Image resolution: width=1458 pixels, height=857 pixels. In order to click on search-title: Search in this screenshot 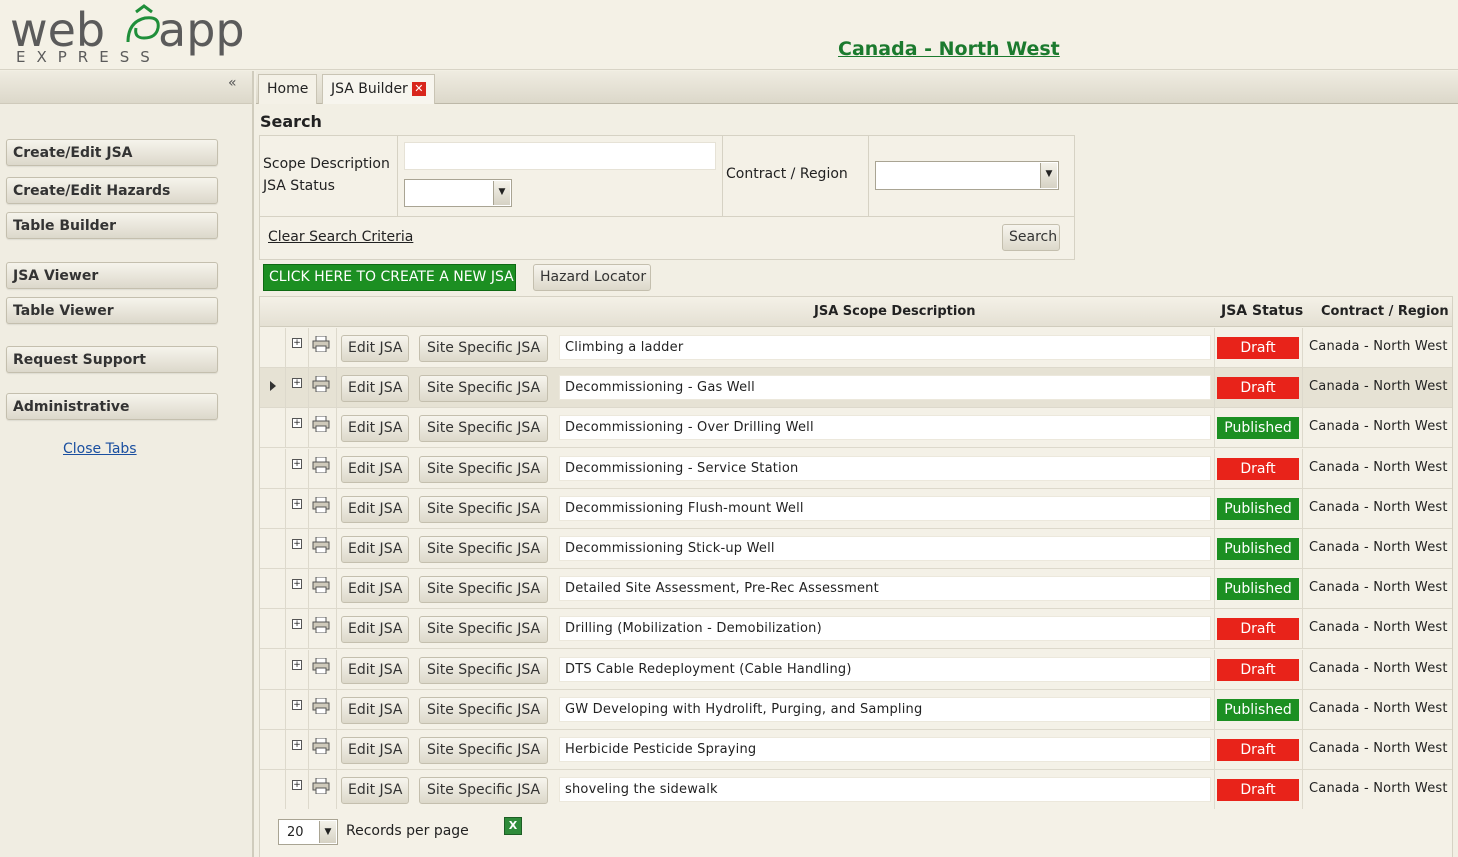, I will do `click(291, 121)`.